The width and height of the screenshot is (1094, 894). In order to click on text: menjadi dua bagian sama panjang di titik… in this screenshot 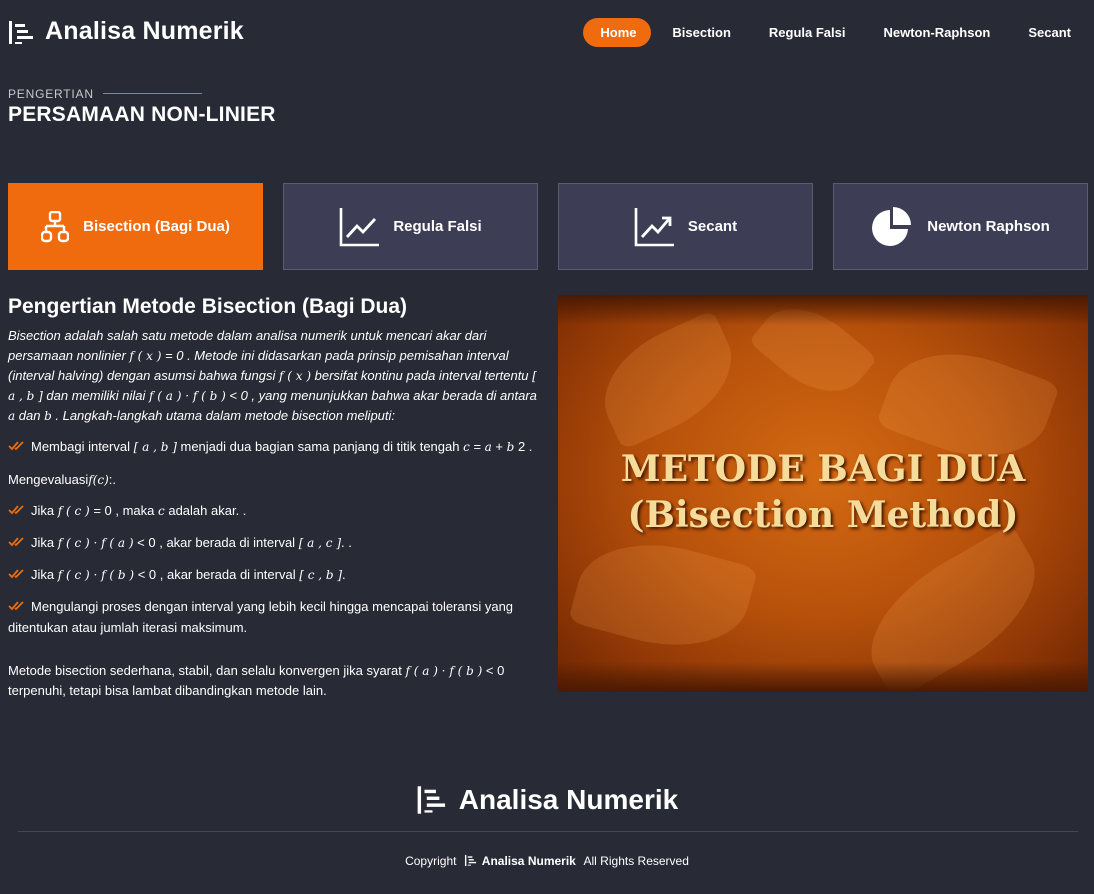, I will do `click(320, 446)`.